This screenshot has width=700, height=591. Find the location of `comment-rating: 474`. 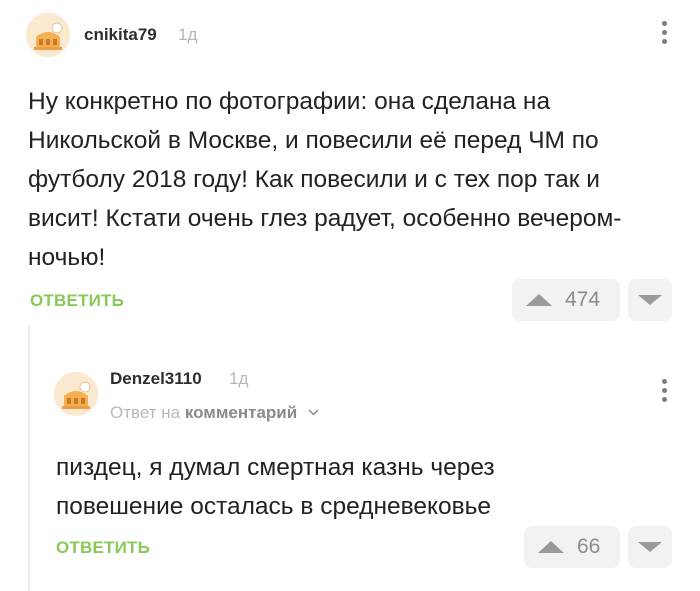

comment-rating: 474 is located at coordinates (583, 299).